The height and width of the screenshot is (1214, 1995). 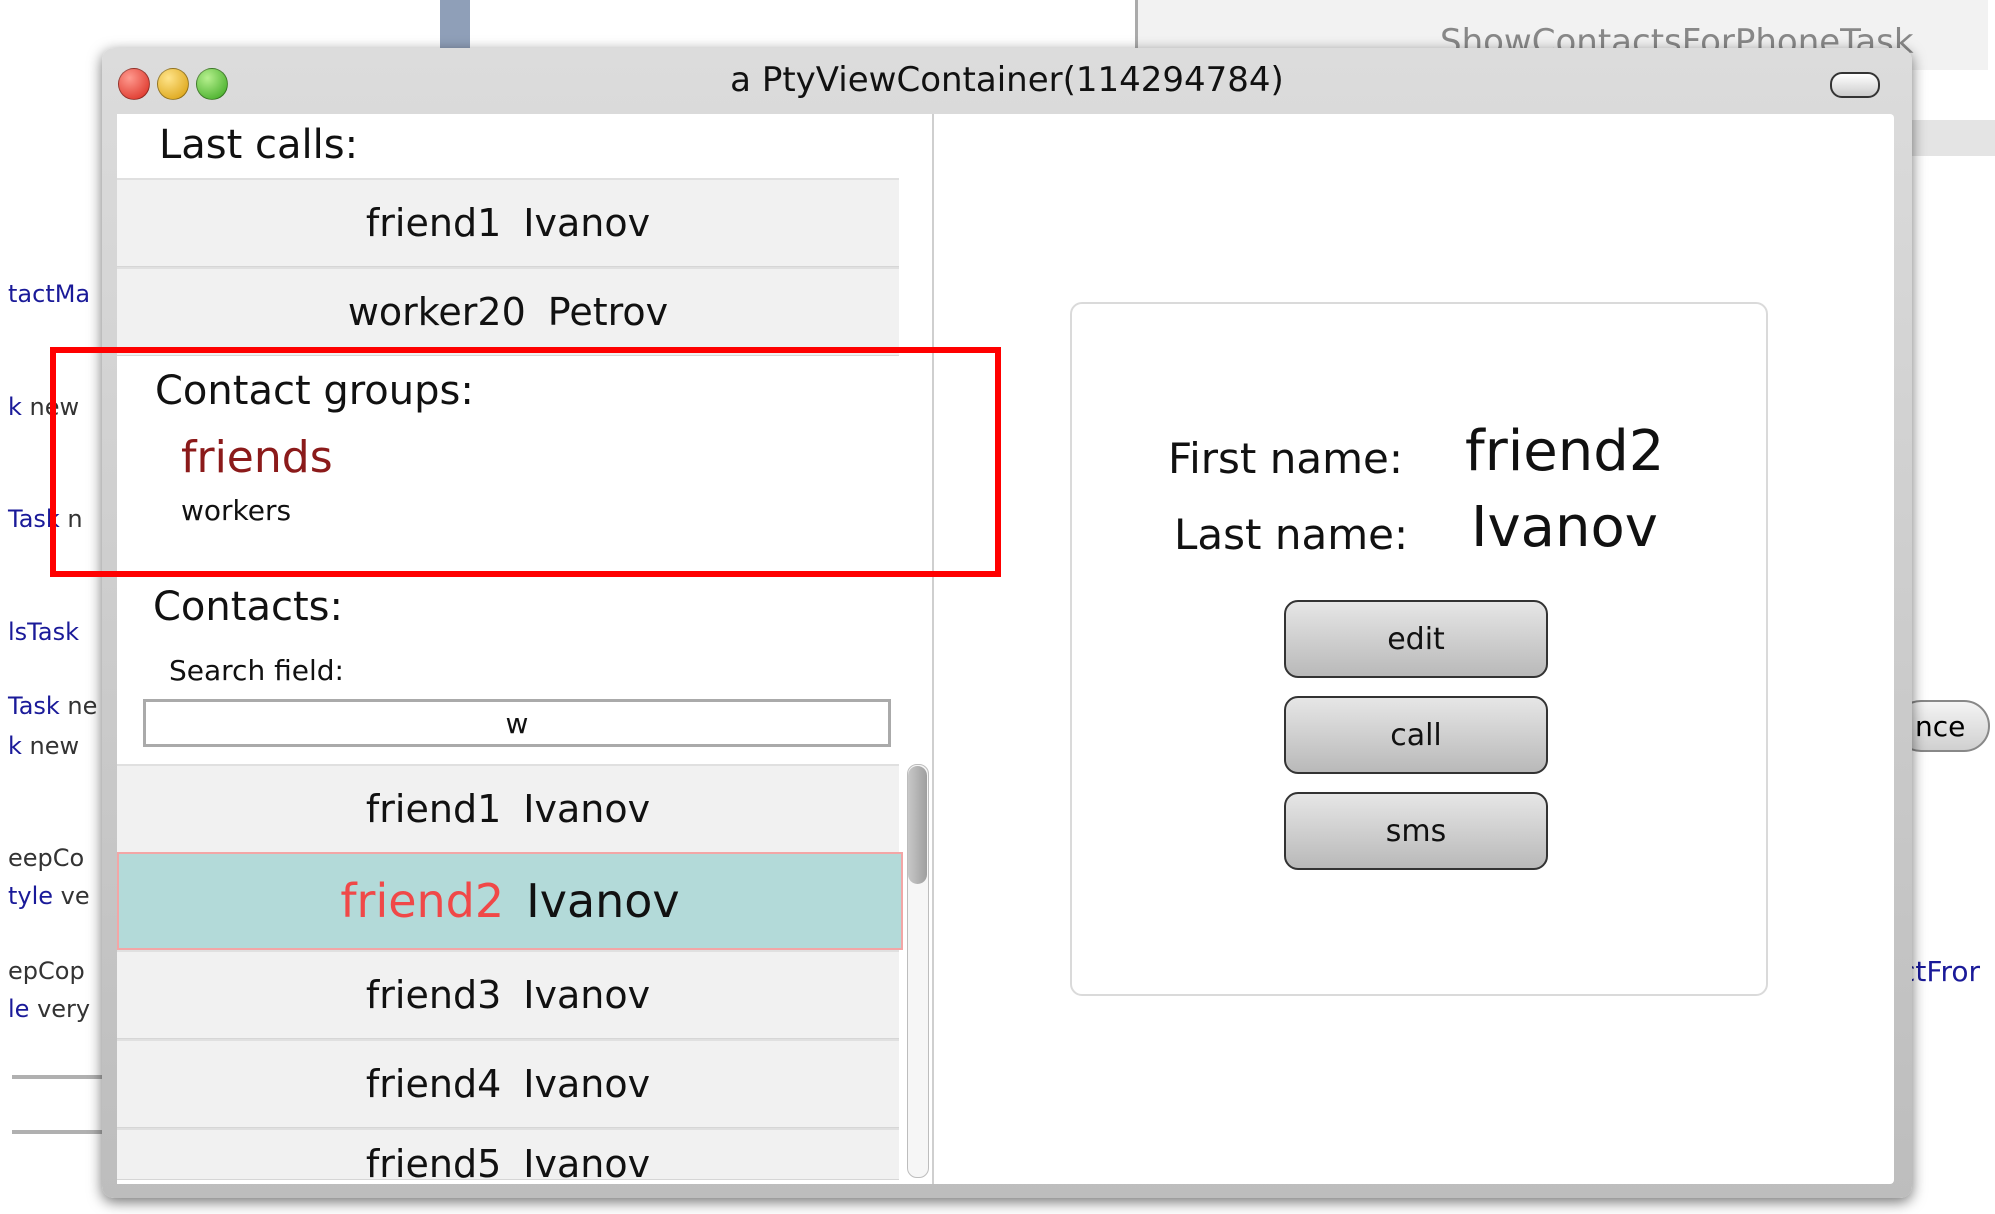 What do you see at coordinates (1416, 639) in the screenshot?
I see `edit-button: edit` at bounding box center [1416, 639].